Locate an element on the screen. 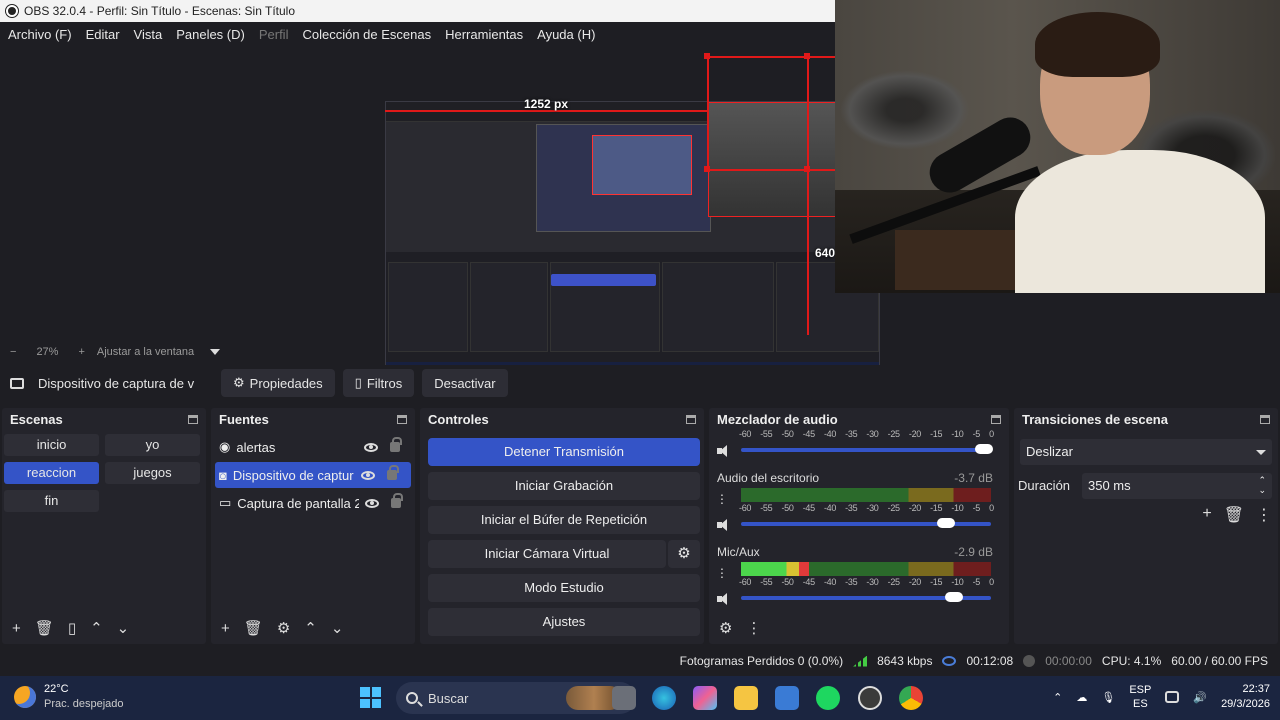 This screenshot has height=720, width=1280. windows-start-icon is located at coordinates (370, 697).